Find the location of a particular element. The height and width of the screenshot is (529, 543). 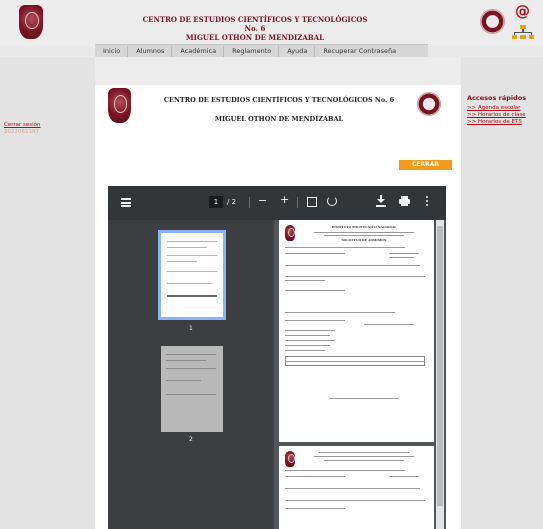

zoom-in-icon: + is located at coordinates (284, 200).